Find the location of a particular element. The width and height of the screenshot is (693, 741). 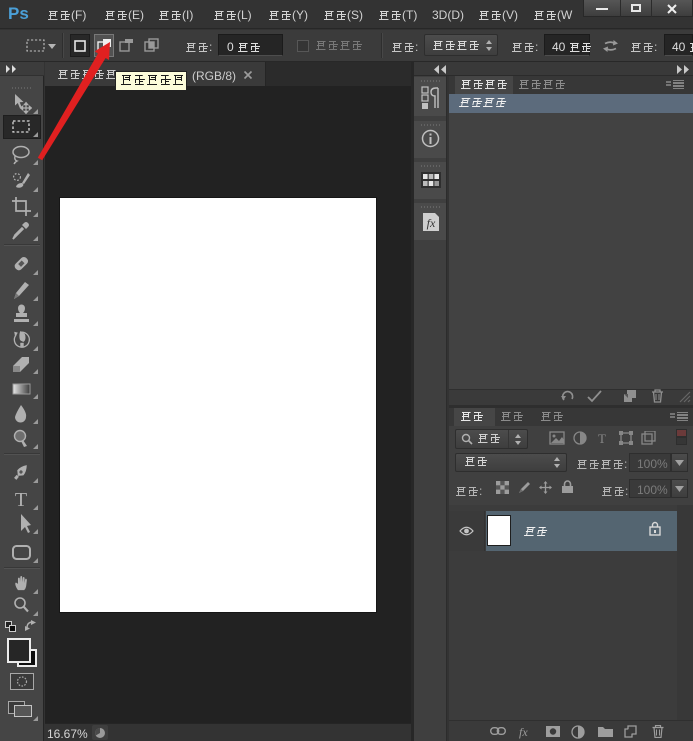

svg-text: fx is located at coordinates (431, 223).